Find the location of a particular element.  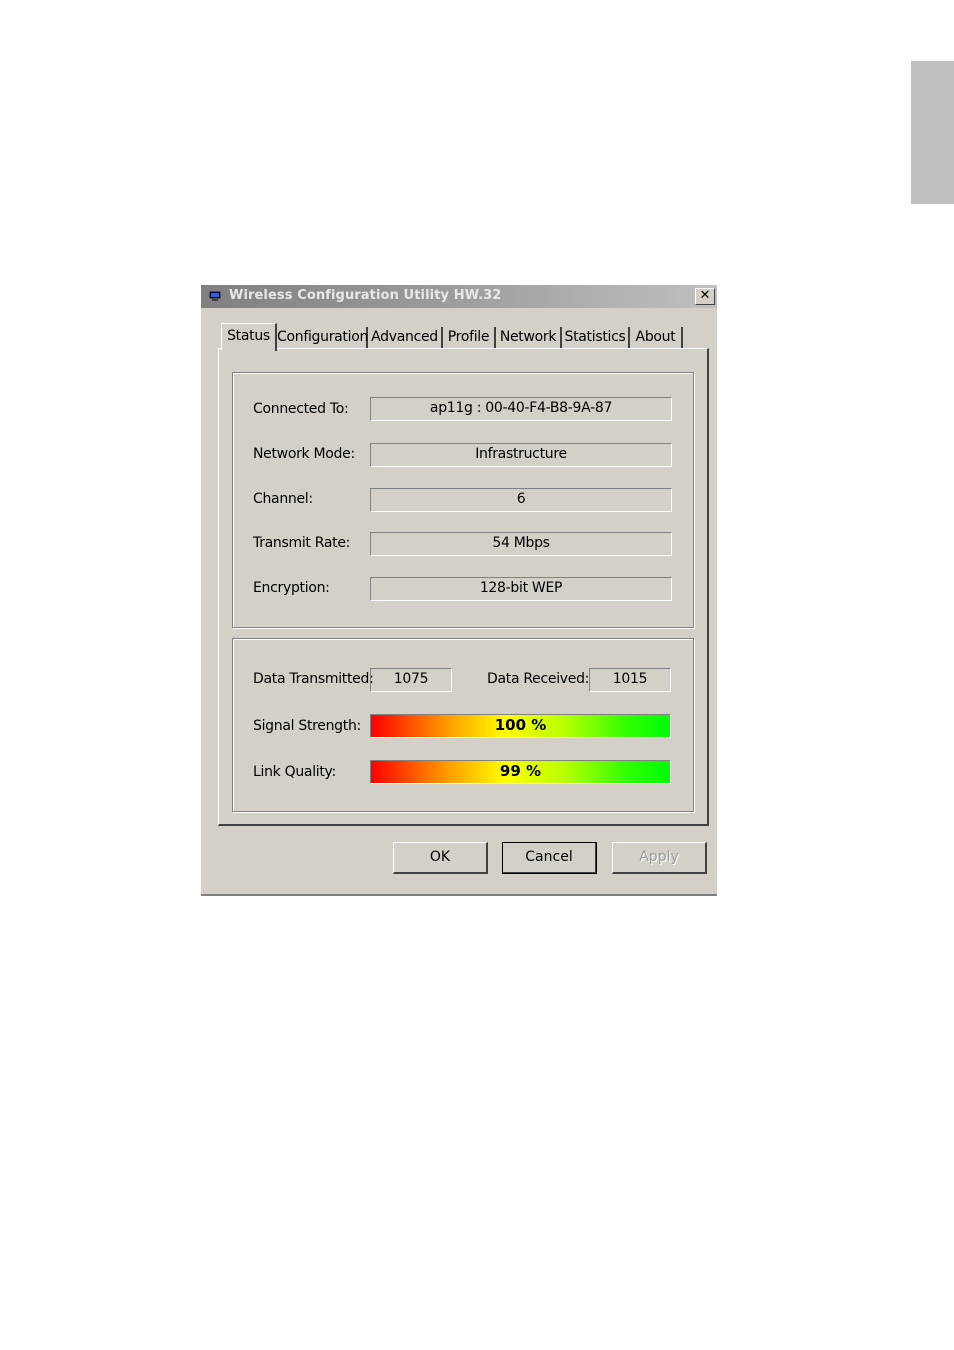

data-received-label: Data Received: is located at coordinates (538, 679).